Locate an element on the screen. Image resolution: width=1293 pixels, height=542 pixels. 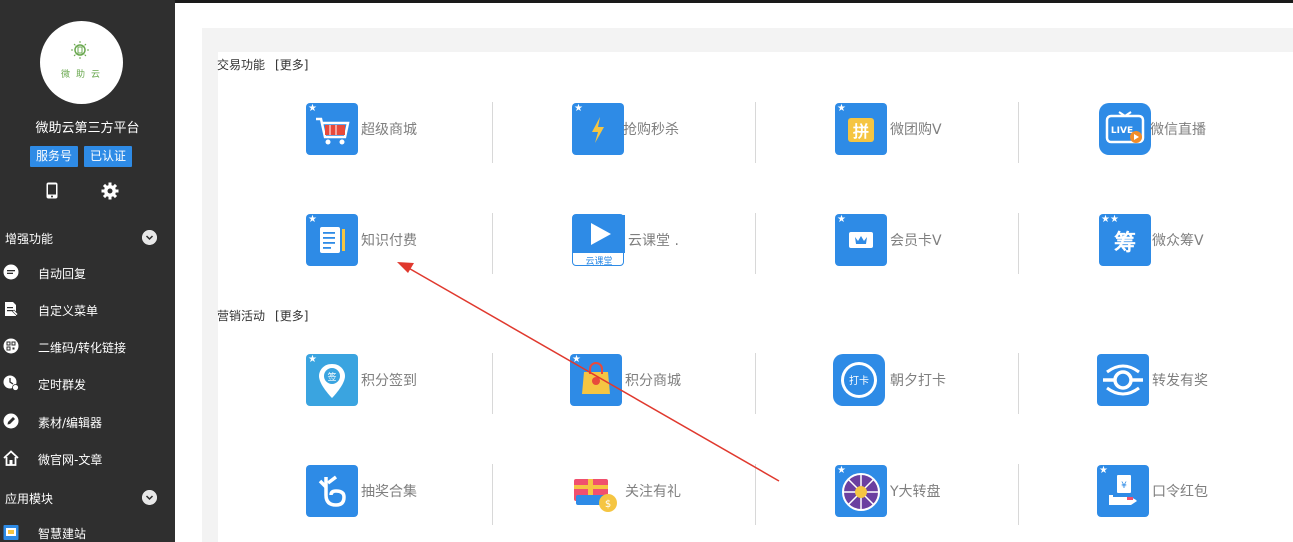
annotation-arrow is located at coordinates (588, 372).